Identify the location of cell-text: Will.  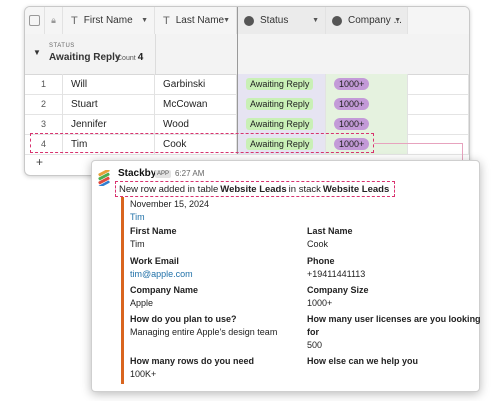
(79, 84).